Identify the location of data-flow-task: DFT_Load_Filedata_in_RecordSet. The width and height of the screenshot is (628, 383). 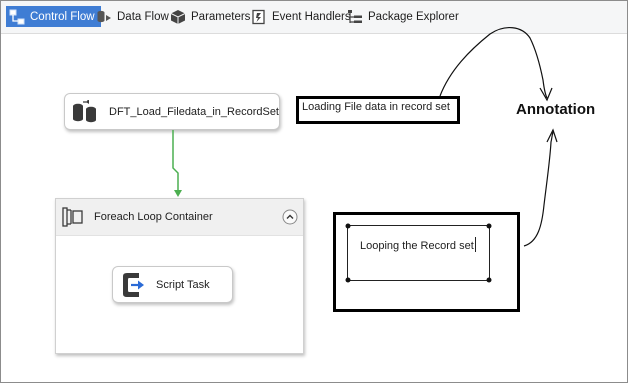
(172, 111).